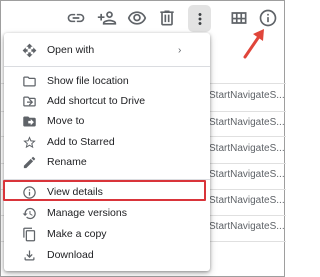 This screenshot has width=320, height=277. Describe the element at coordinates (67, 162) in the screenshot. I see `menu-item-label: Rename` at that location.